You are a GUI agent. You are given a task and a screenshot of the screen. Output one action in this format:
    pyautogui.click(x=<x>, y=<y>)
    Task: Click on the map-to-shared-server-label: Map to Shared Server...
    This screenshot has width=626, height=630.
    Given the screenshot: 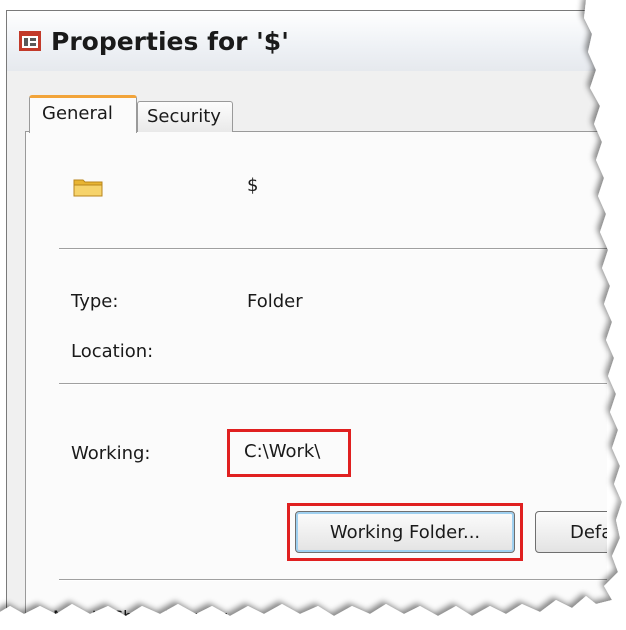 What is the action you would take?
    pyautogui.click(x=147, y=616)
    